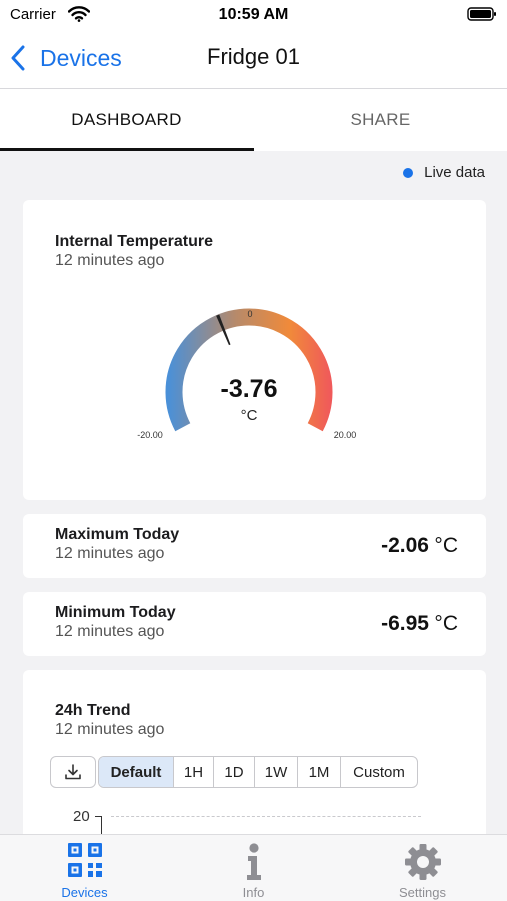 Image resolution: width=507 pixels, height=901 pixels. What do you see at coordinates (249, 314) in the screenshot?
I see `gauge-mid-label: 0` at bounding box center [249, 314].